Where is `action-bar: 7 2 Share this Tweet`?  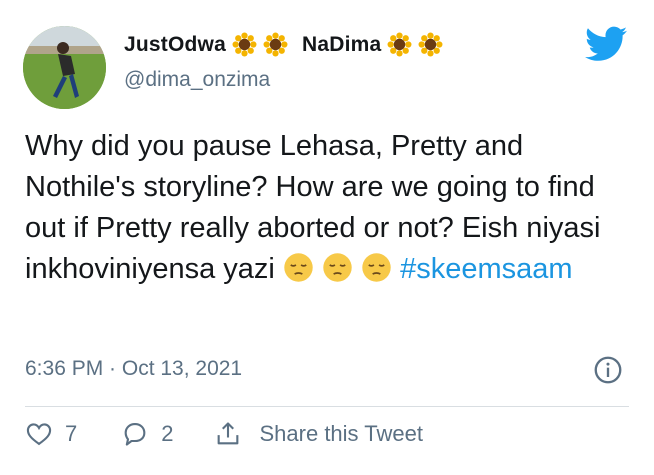
action-bar: 7 2 Share this Tweet is located at coordinates (224, 434).